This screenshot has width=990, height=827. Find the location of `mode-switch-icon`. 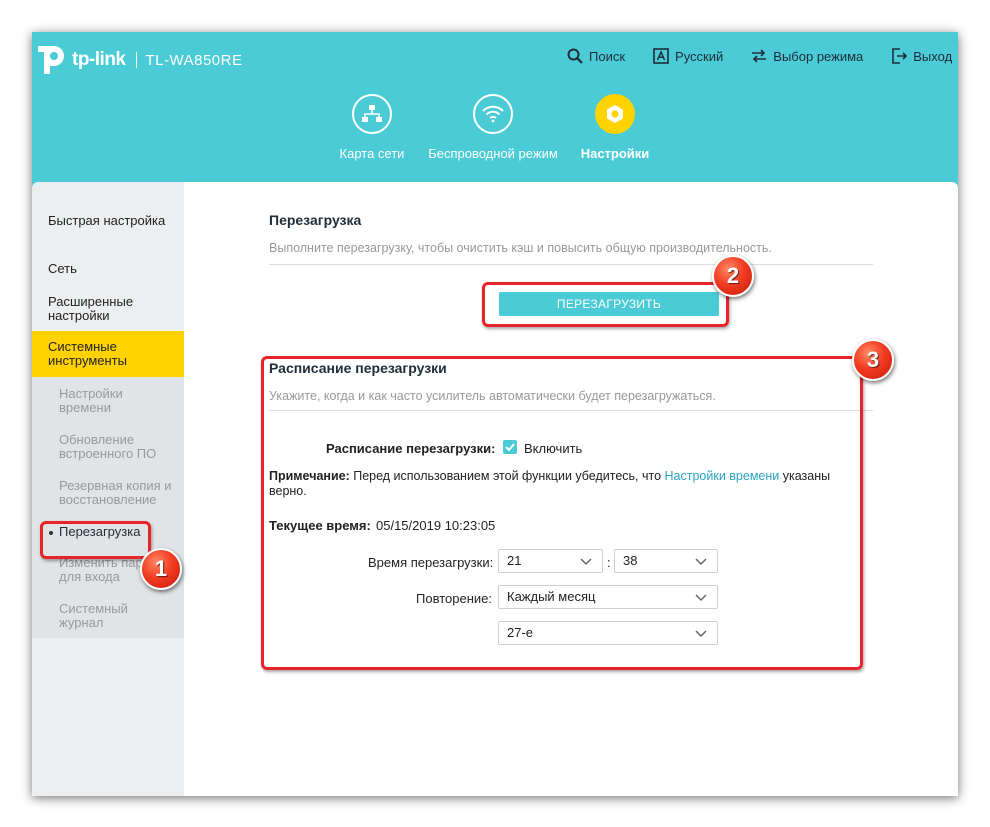

mode-switch-icon is located at coordinates (759, 56).